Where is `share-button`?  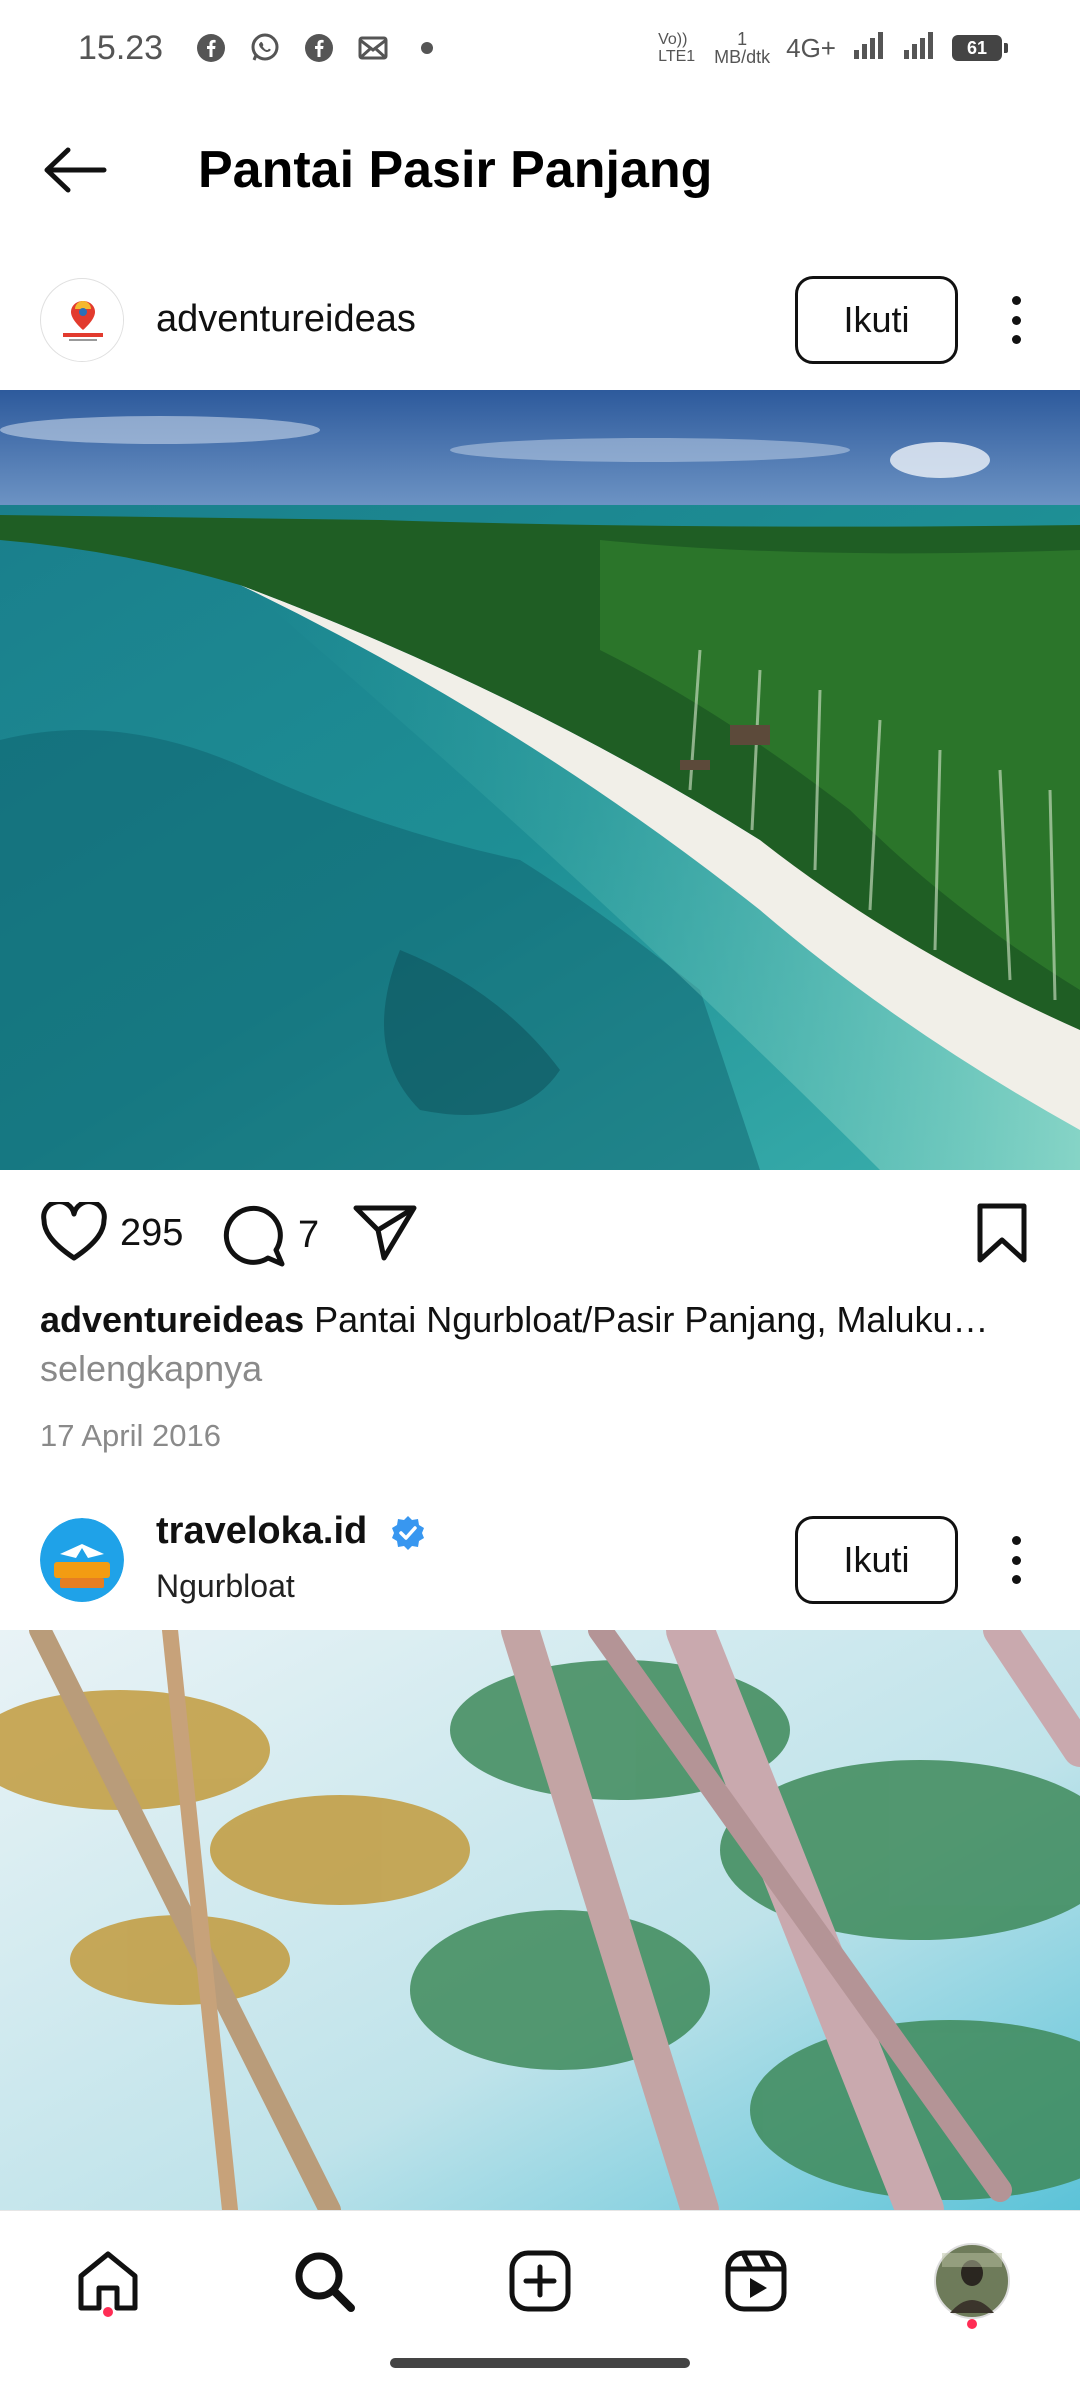 share-button is located at coordinates (385, 1232).